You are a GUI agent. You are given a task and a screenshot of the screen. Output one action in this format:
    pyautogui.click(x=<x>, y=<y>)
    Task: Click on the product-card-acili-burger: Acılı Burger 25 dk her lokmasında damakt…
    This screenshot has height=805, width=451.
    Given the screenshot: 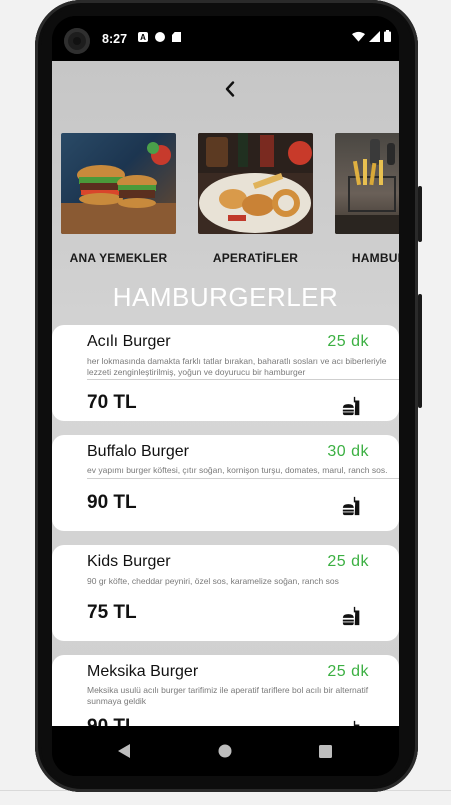 What is the action you would take?
    pyautogui.click(x=225, y=373)
    